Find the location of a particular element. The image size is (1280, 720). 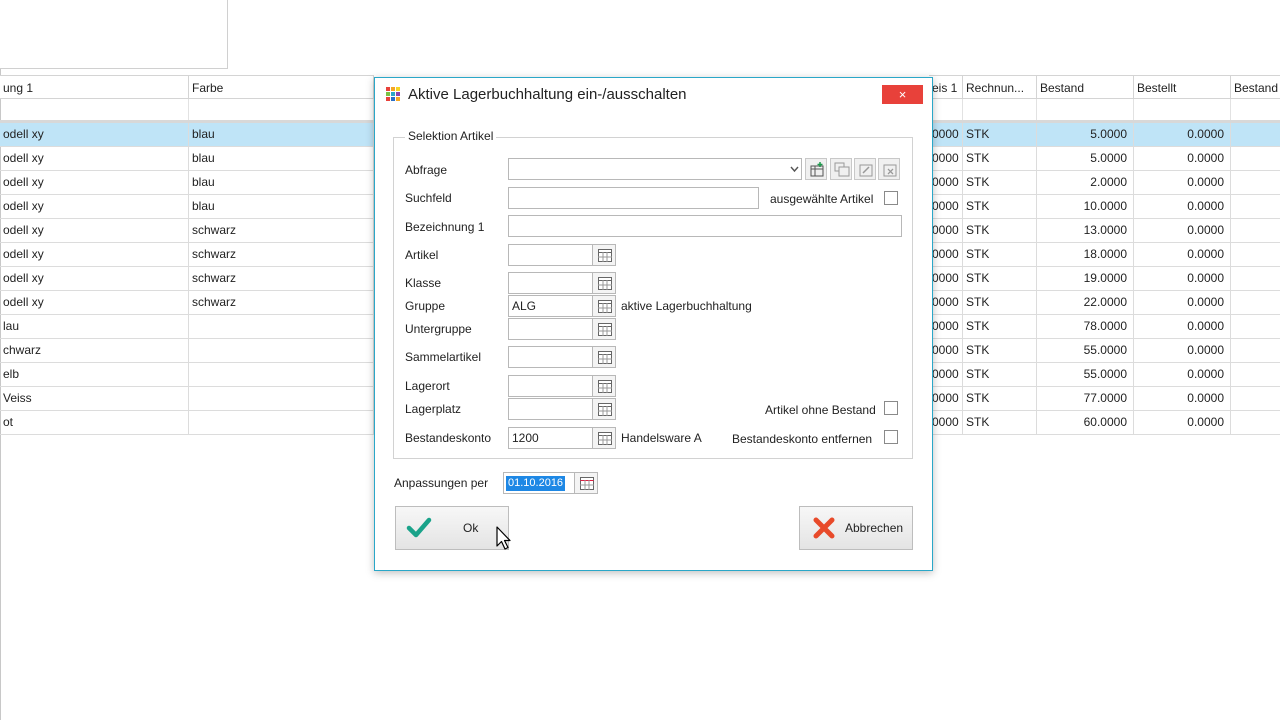

cell-bestand: 10.0000 is located at coordinates (1085, 207).